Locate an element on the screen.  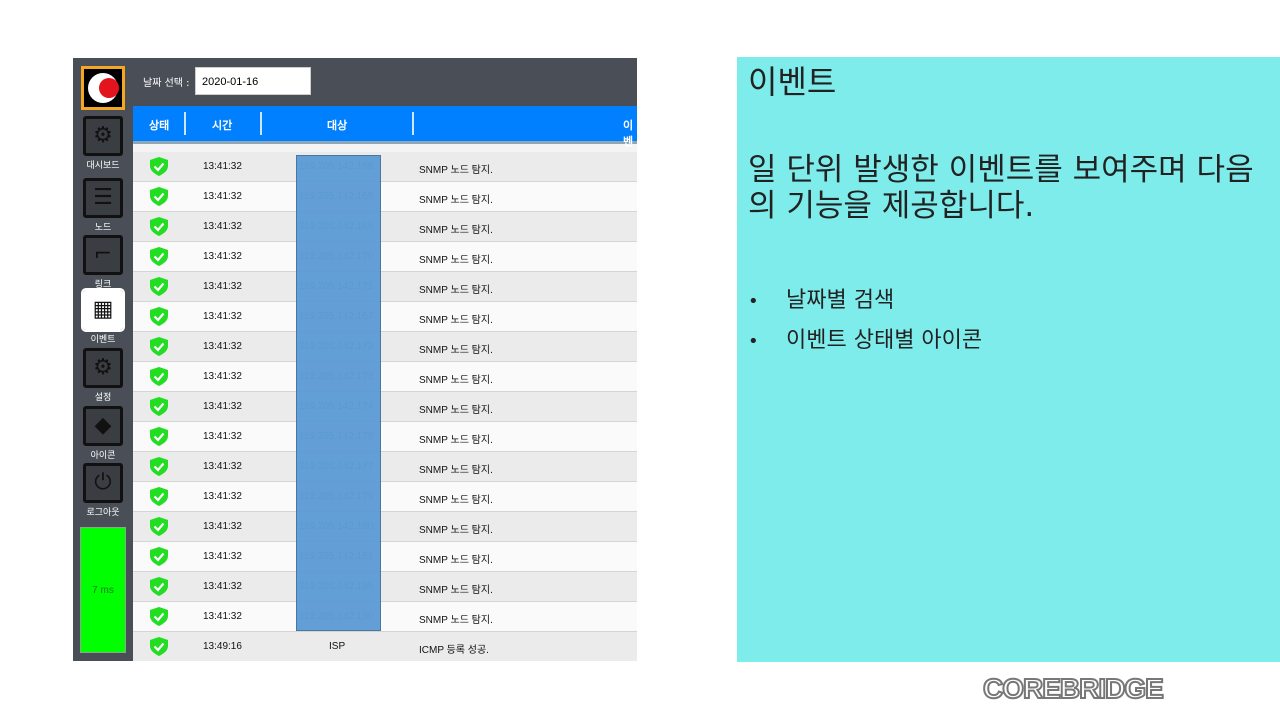
table-row: 13:41:32 119.205.142.185 SNMP 노드 탐지. is located at coordinates (385, 587).